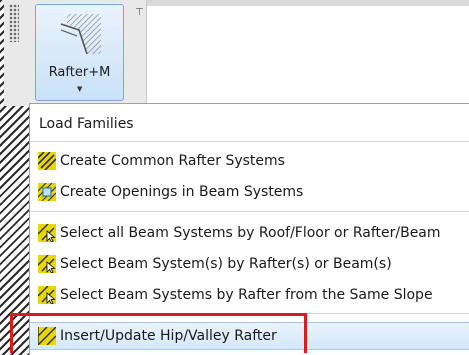  I want to click on rafter-system-icon, so click(47, 161).